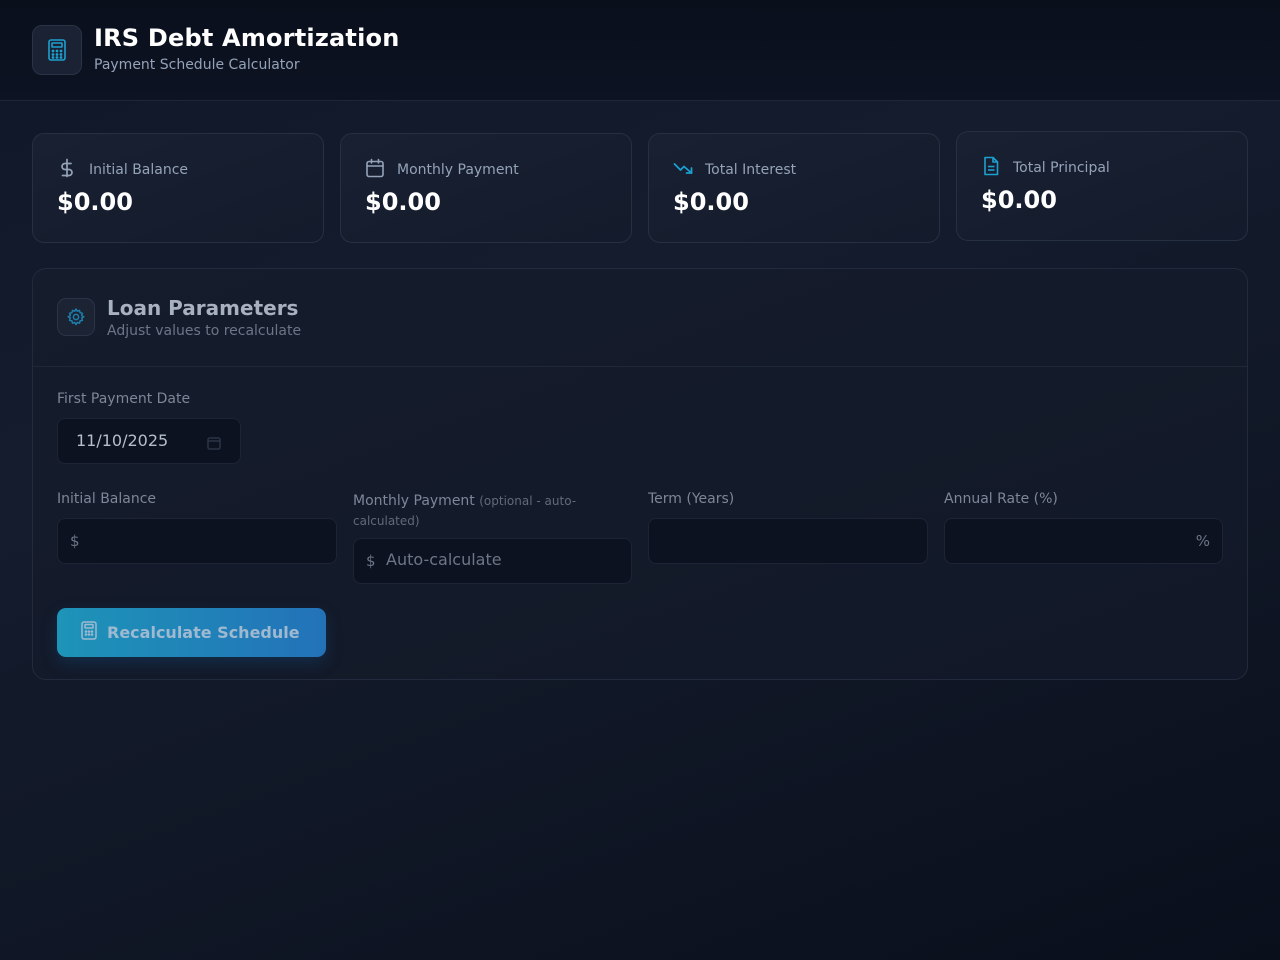 The height and width of the screenshot is (960, 1280). I want to click on first-payment-date-input: 11/10/2025, so click(149, 441).